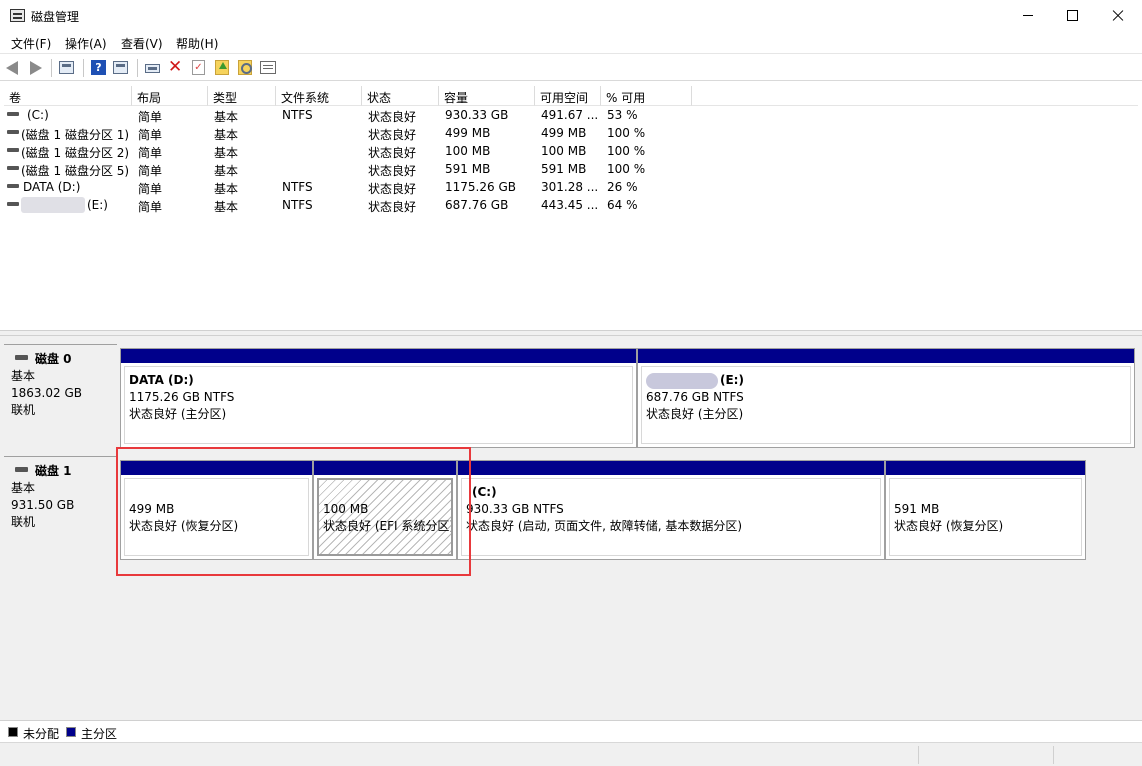  Describe the element at coordinates (564, 133) in the screenshot. I see `cell-free-space: 499 MB` at that location.